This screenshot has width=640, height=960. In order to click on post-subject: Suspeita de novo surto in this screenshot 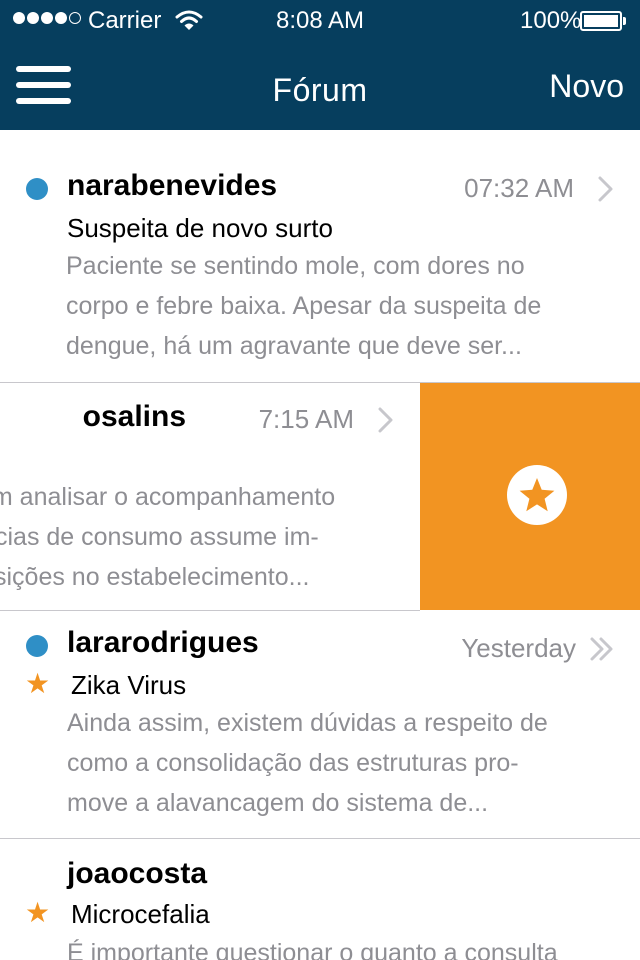, I will do `click(200, 228)`.